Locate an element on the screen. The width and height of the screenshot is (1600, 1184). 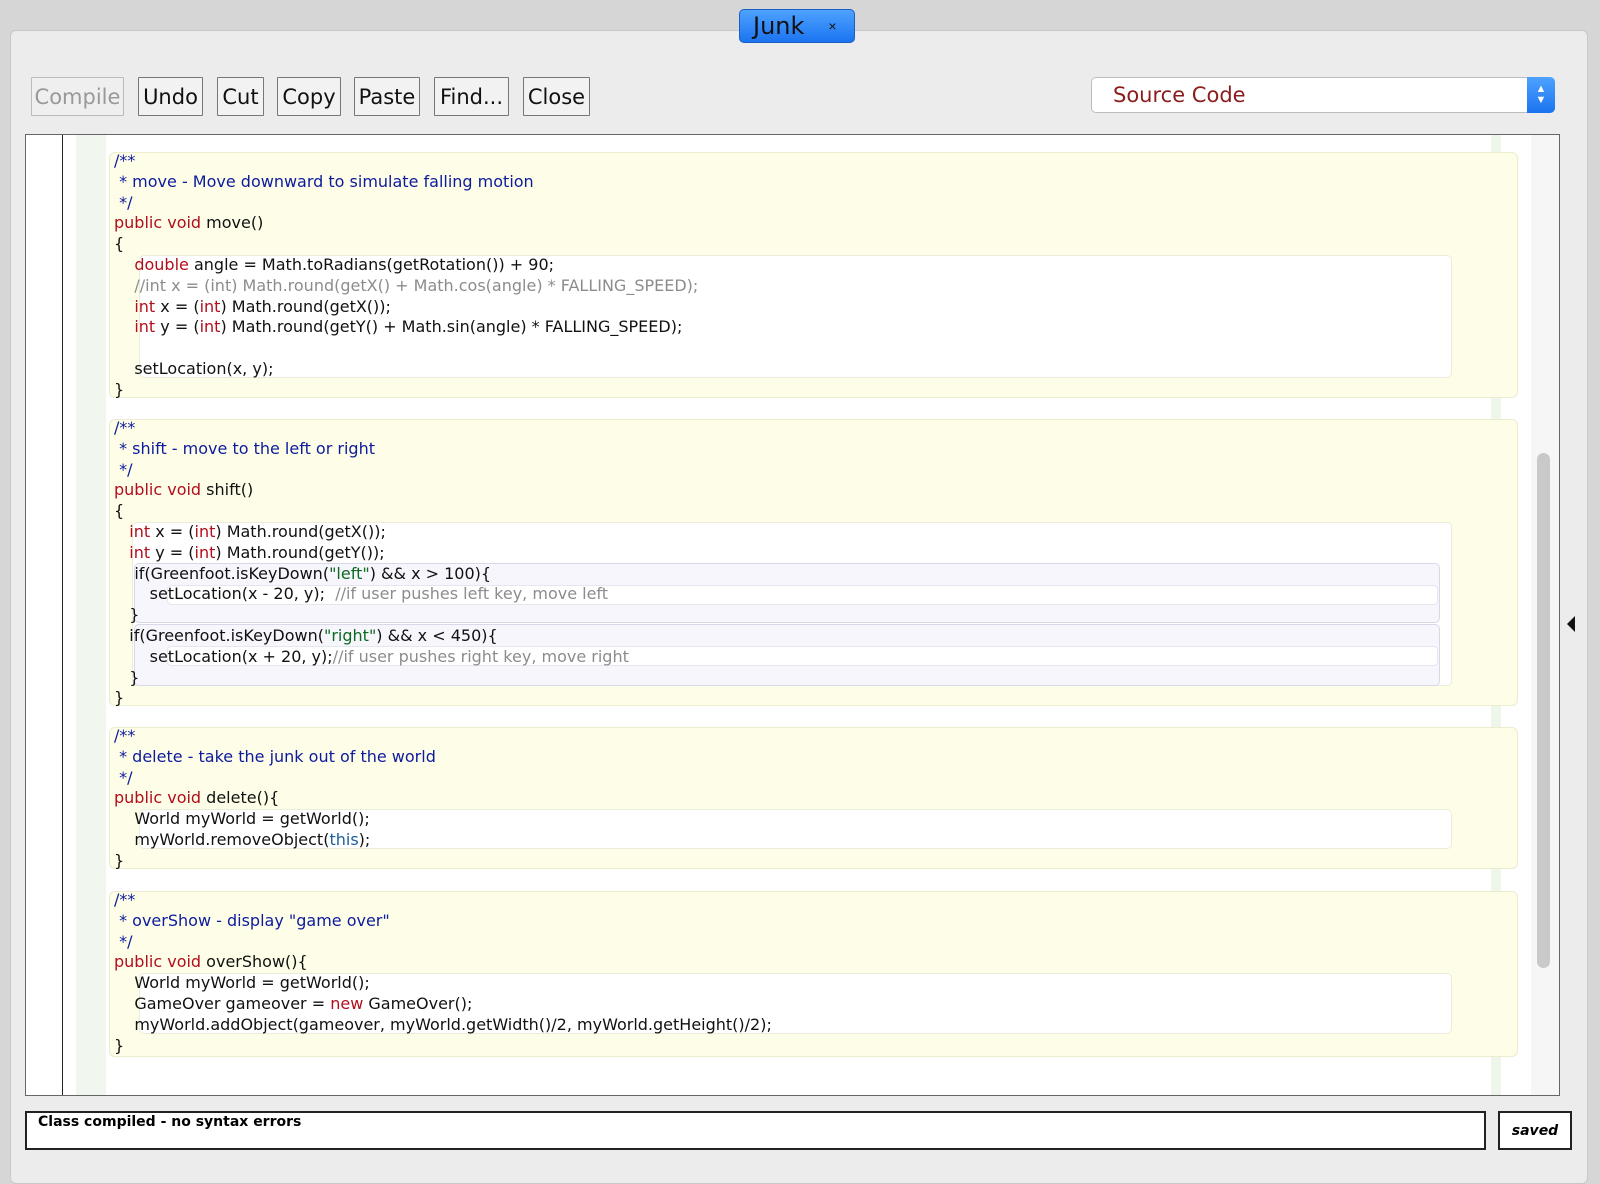
line-comment: //if user pushes right key, move right is located at coordinates (480, 656).